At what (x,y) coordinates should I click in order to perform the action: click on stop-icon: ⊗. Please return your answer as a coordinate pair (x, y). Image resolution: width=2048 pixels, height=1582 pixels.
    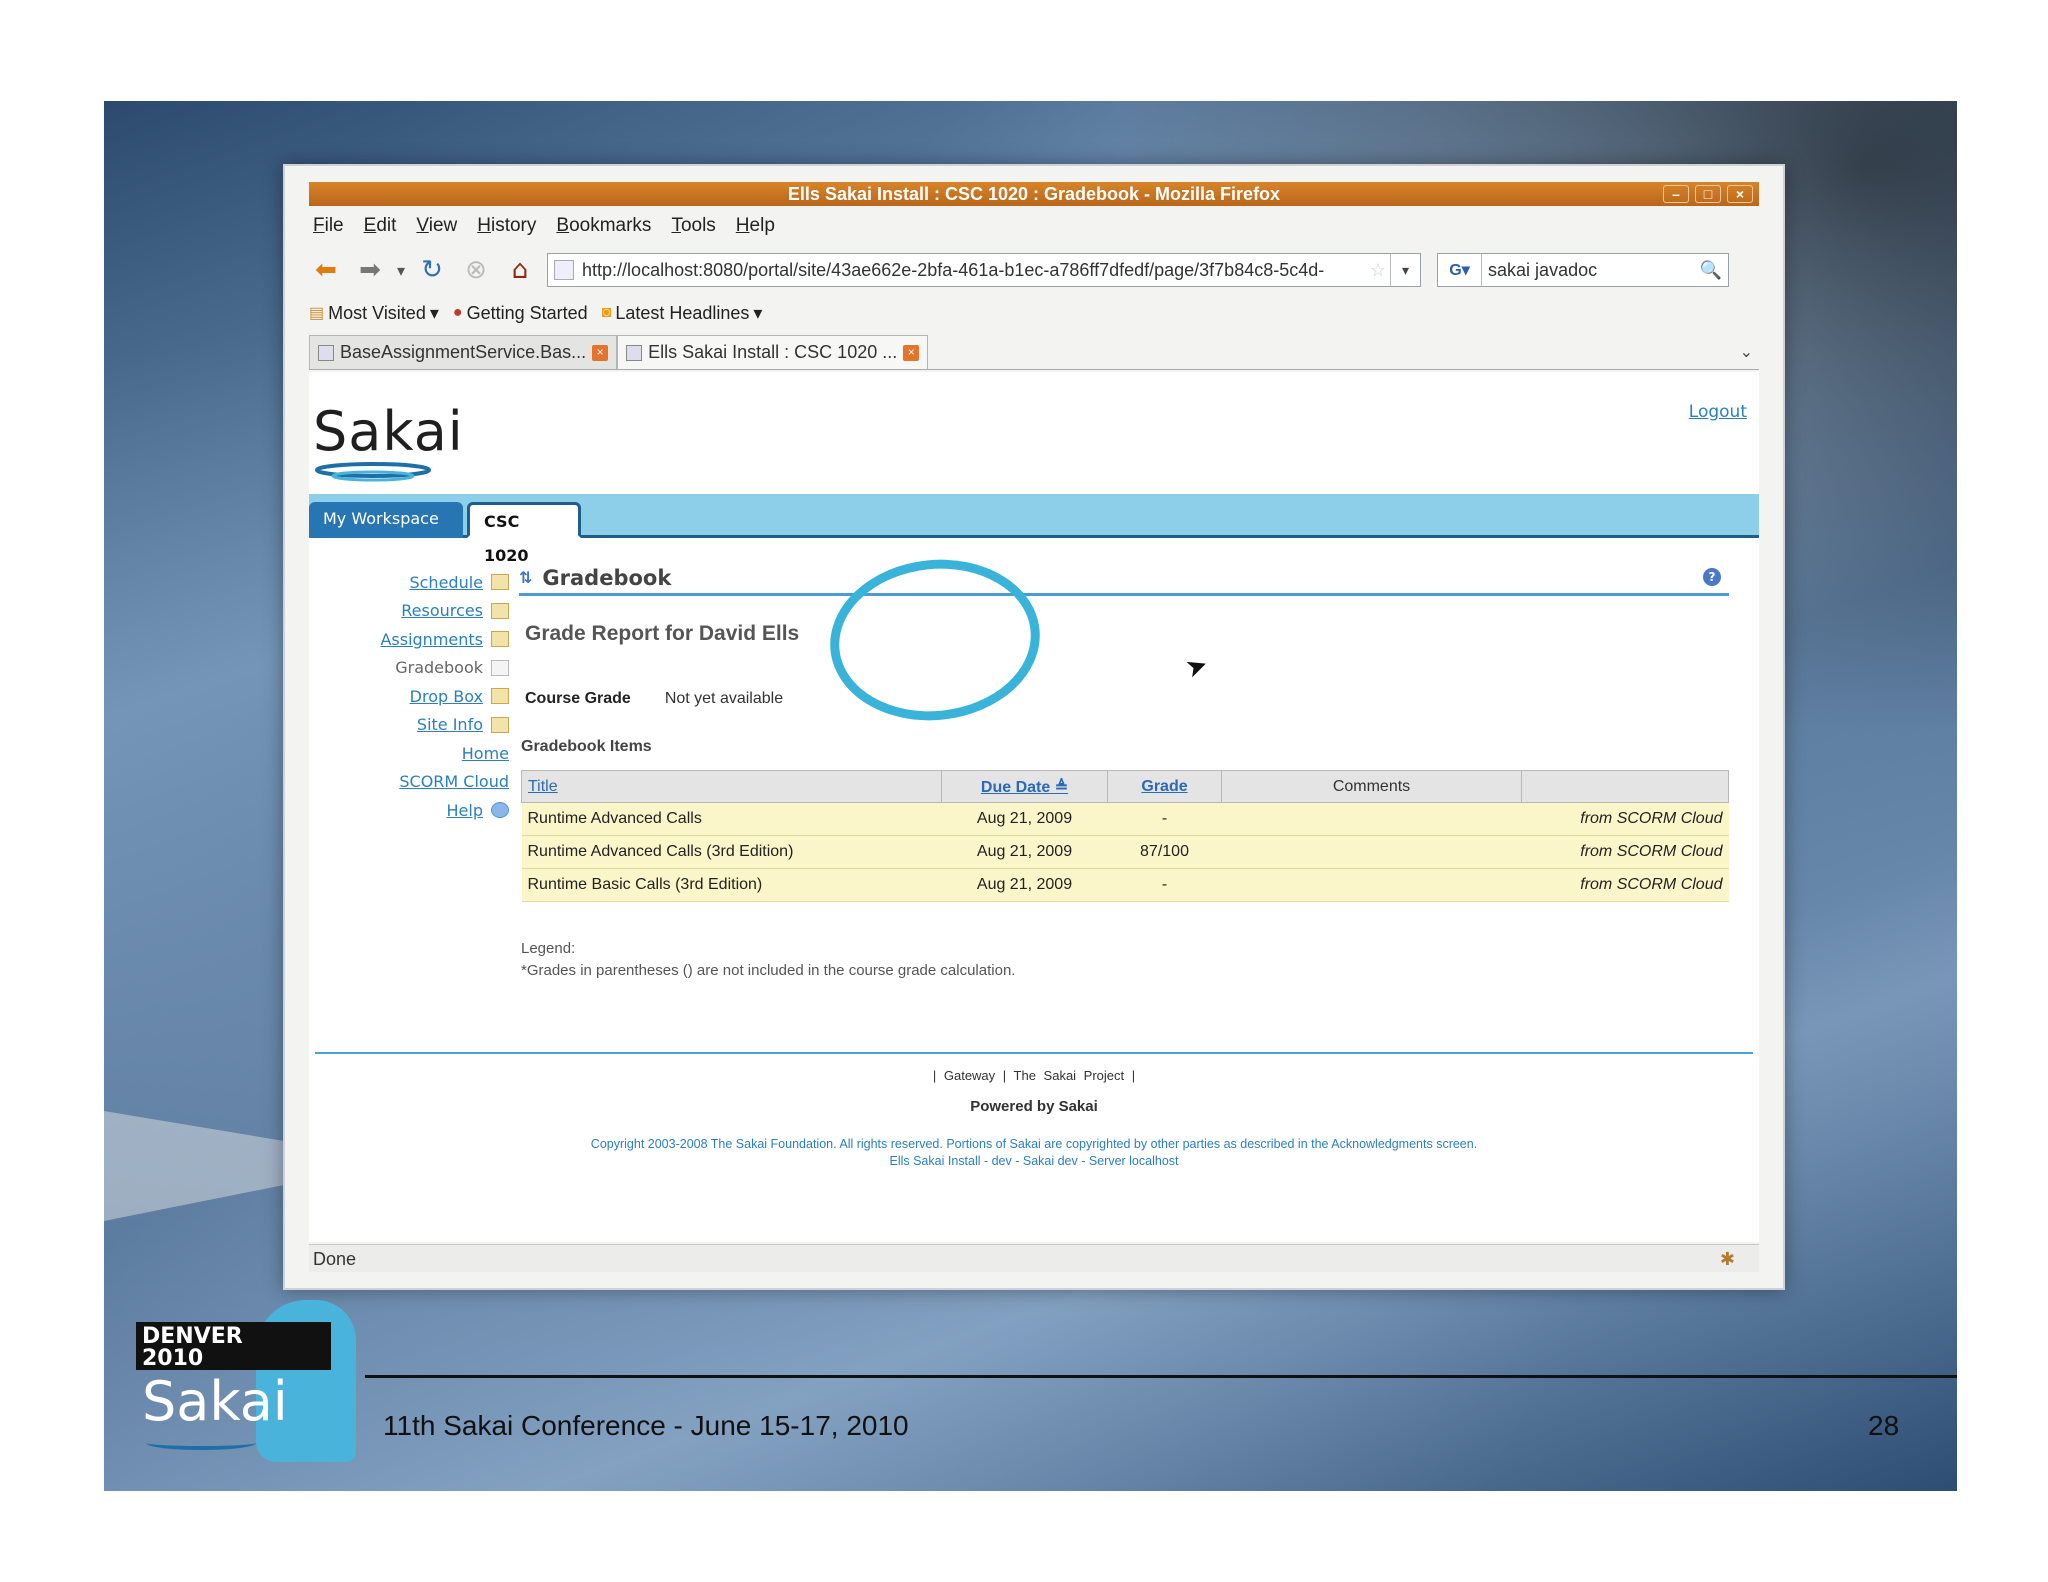
    Looking at the image, I should click on (476, 270).